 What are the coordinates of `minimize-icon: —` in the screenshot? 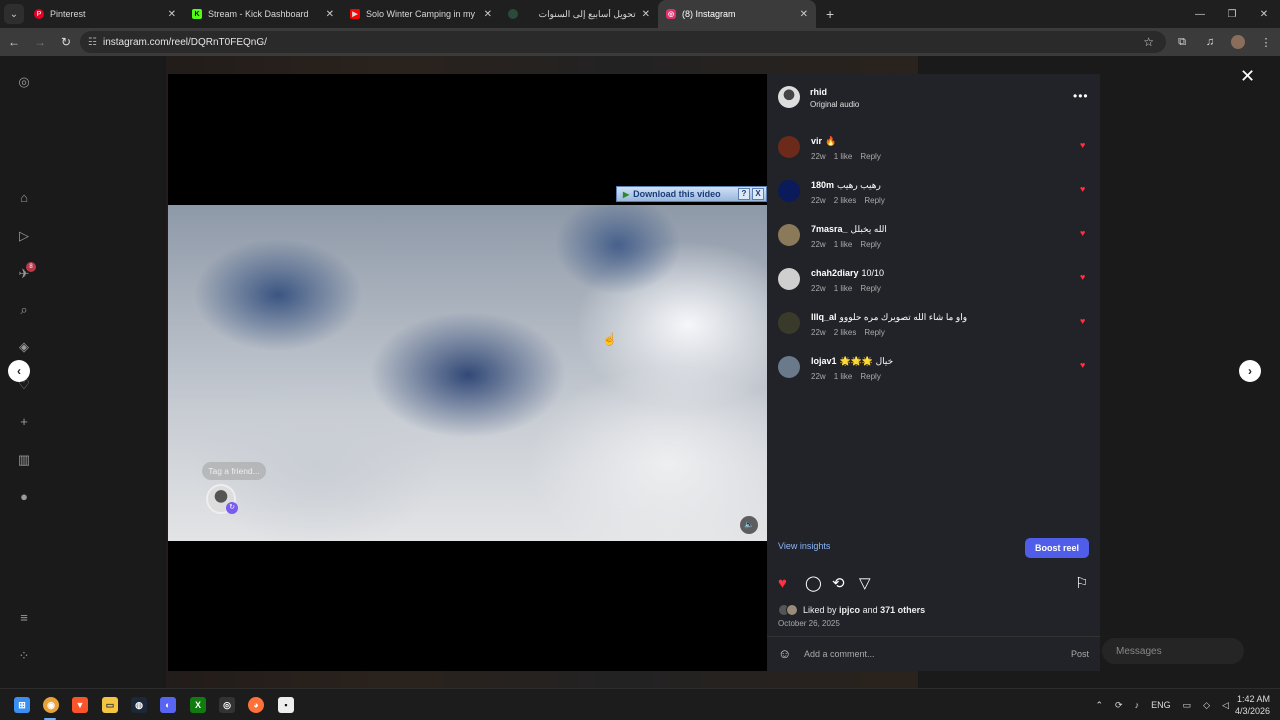 It's located at (1200, 14).